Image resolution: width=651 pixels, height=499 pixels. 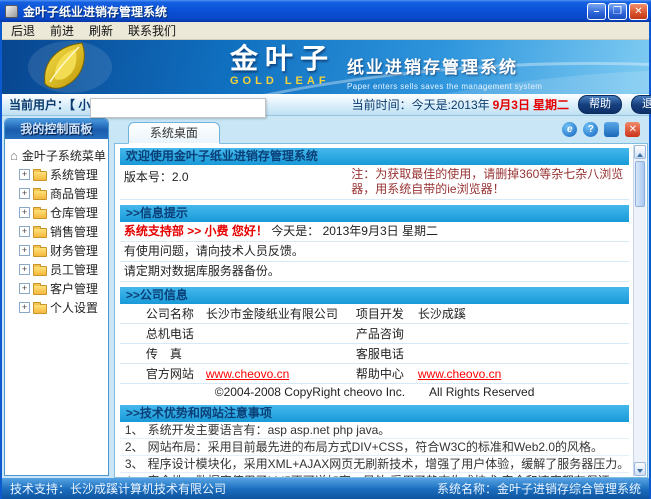 What do you see at coordinates (74, 213) in the screenshot?
I see `tree-item-label: 仓库管理` at bounding box center [74, 213].